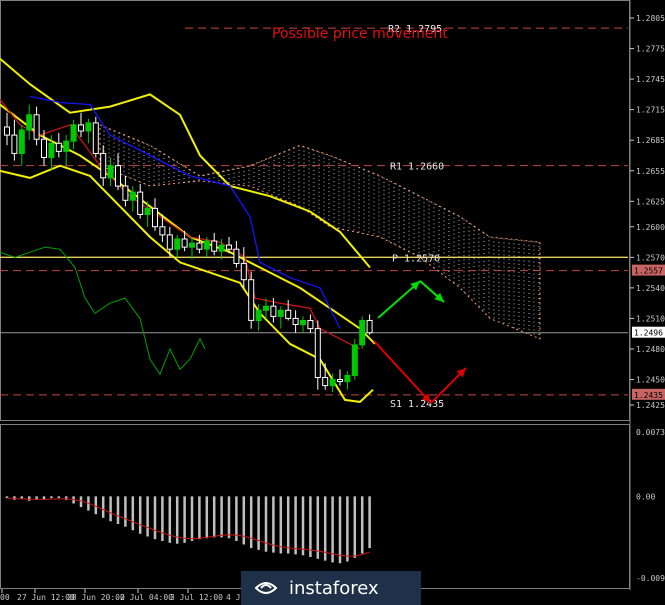 This screenshot has width=665, height=605. What do you see at coordinates (417, 404) in the screenshot?
I see `level-label-s1: S1 1.2435` at bounding box center [417, 404].